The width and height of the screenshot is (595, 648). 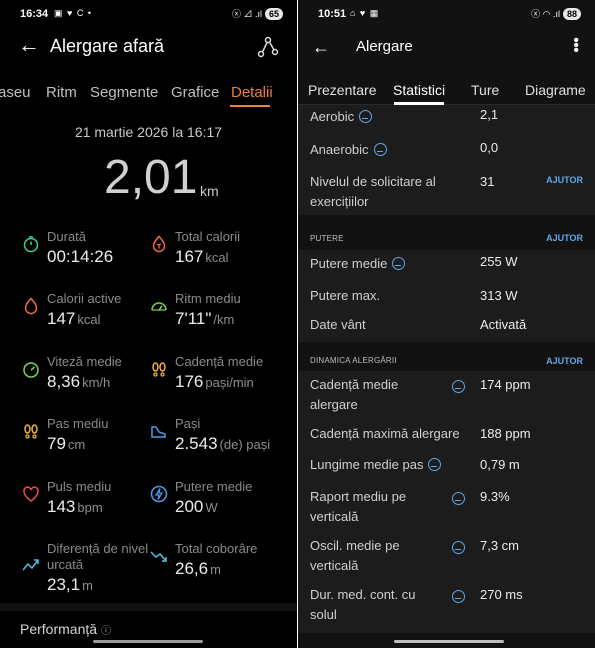 What do you see at coordinates (252, 92) in the screenshot?
I see `tab-detalii: Detalii` at bounding box center [252, 92].